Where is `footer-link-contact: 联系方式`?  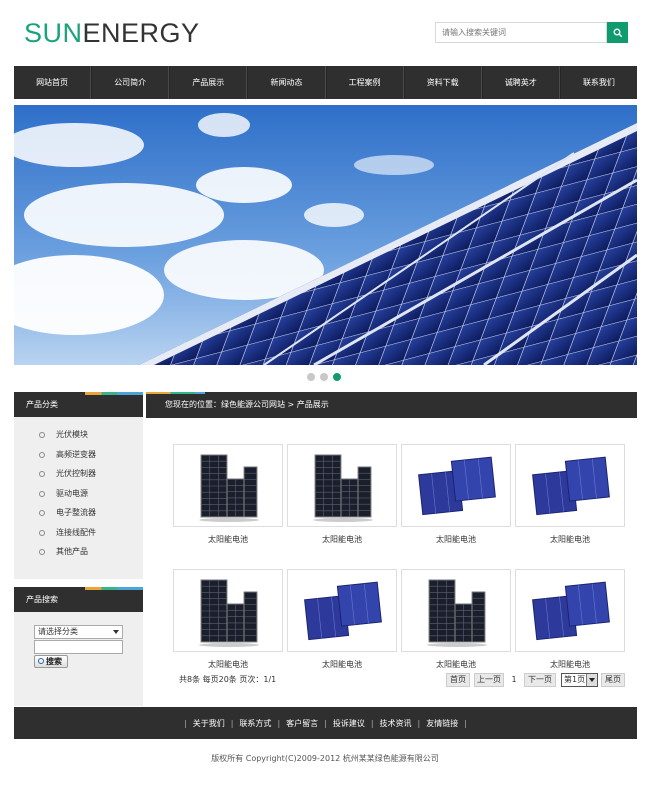
footer-link-contact: 联系方式 is located at coordinates (255, 723).